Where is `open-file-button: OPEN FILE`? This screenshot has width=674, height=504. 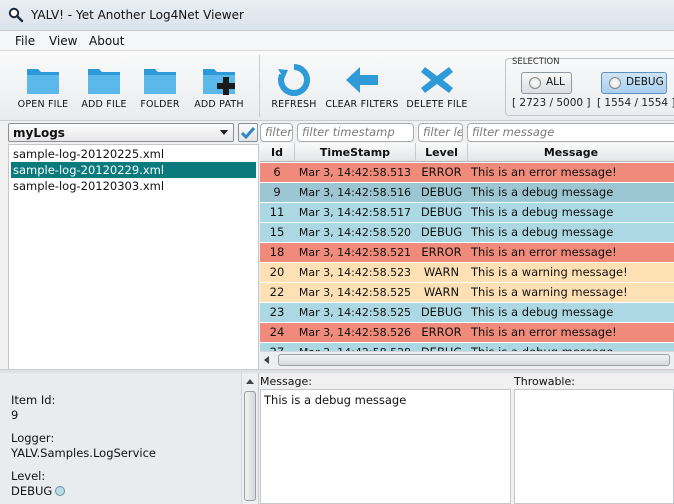
open-file-button: OPEN FILE is located at coordinates (43, 85).